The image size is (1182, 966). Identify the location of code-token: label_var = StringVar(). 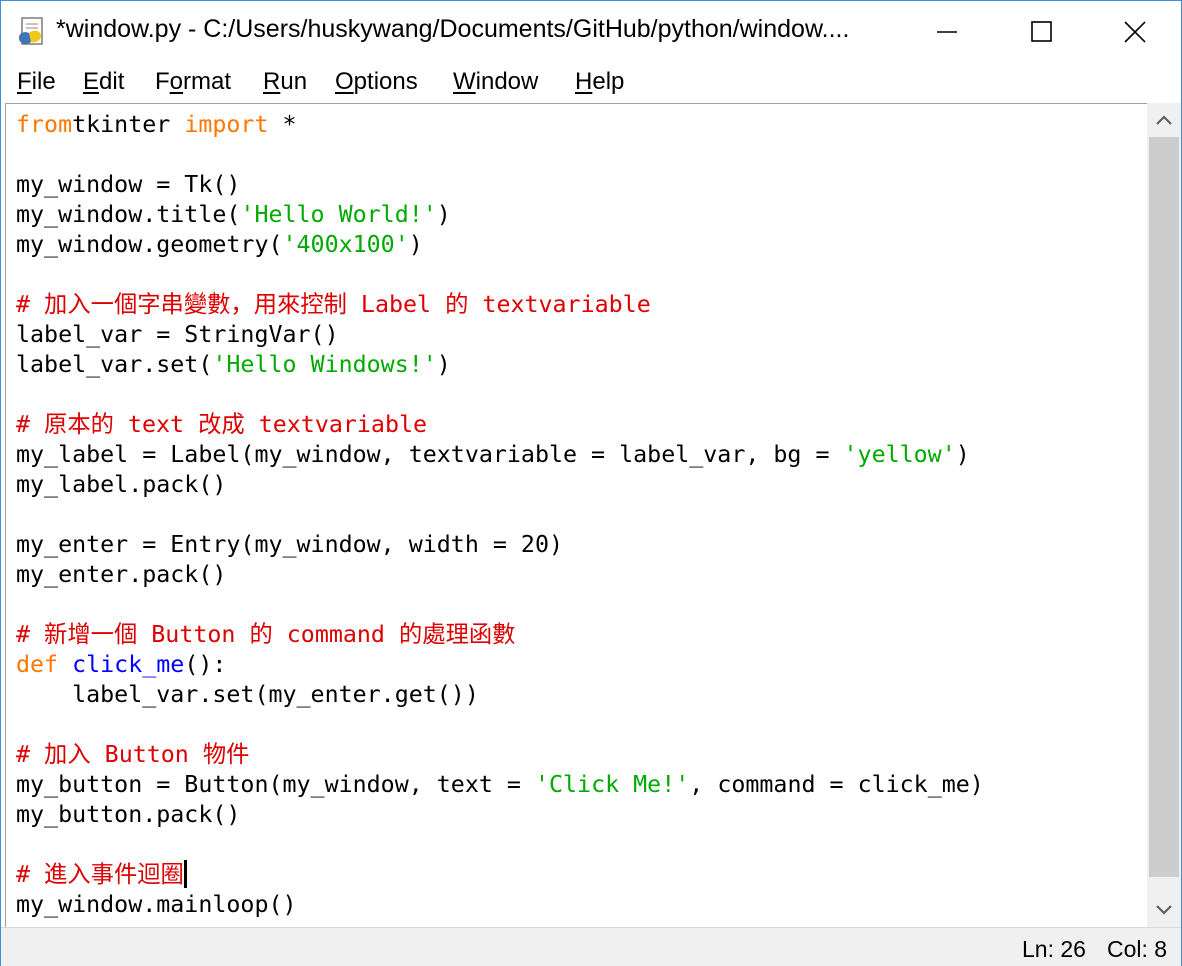
(177, 334).